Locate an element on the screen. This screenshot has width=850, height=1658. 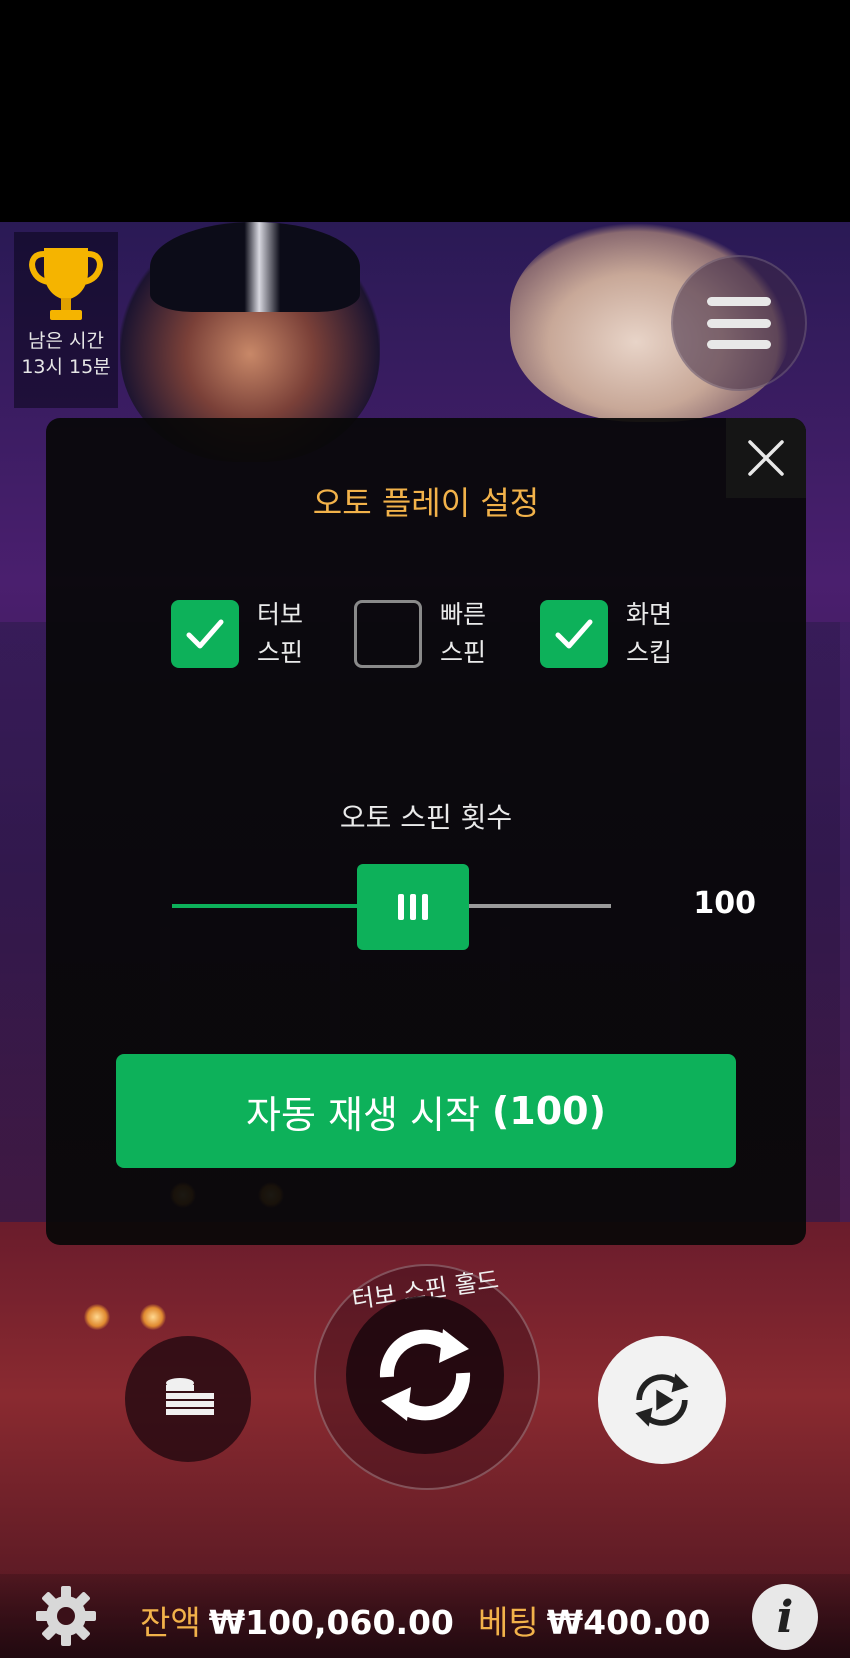
balance-value: ₩100,060.00 is located at coordinates (331, 1622).